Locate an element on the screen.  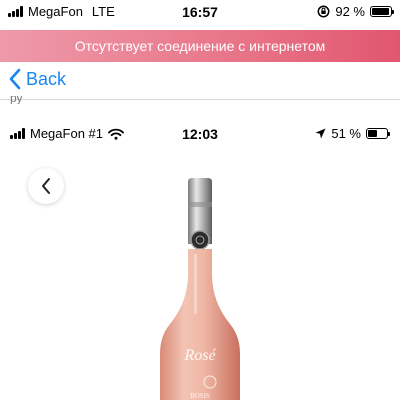
product-back-button is located at coordinates (46, 186).